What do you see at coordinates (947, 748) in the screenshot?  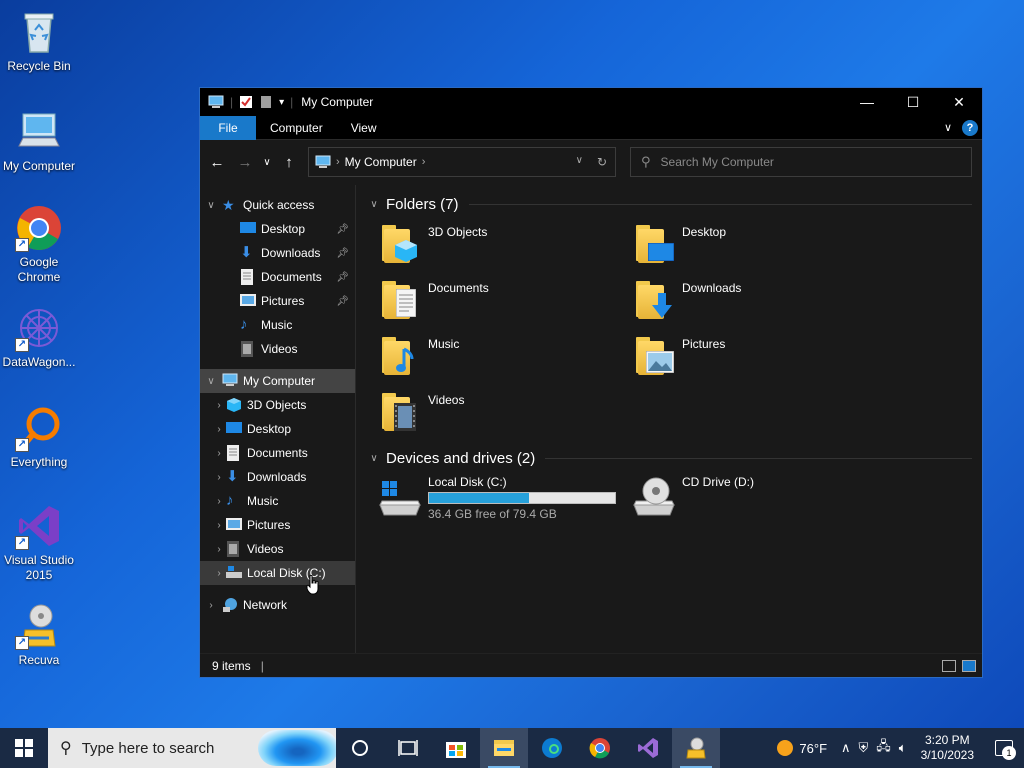 I see `clock: 3:20 PM 3/10/2023` at bounding box center [947, 748].